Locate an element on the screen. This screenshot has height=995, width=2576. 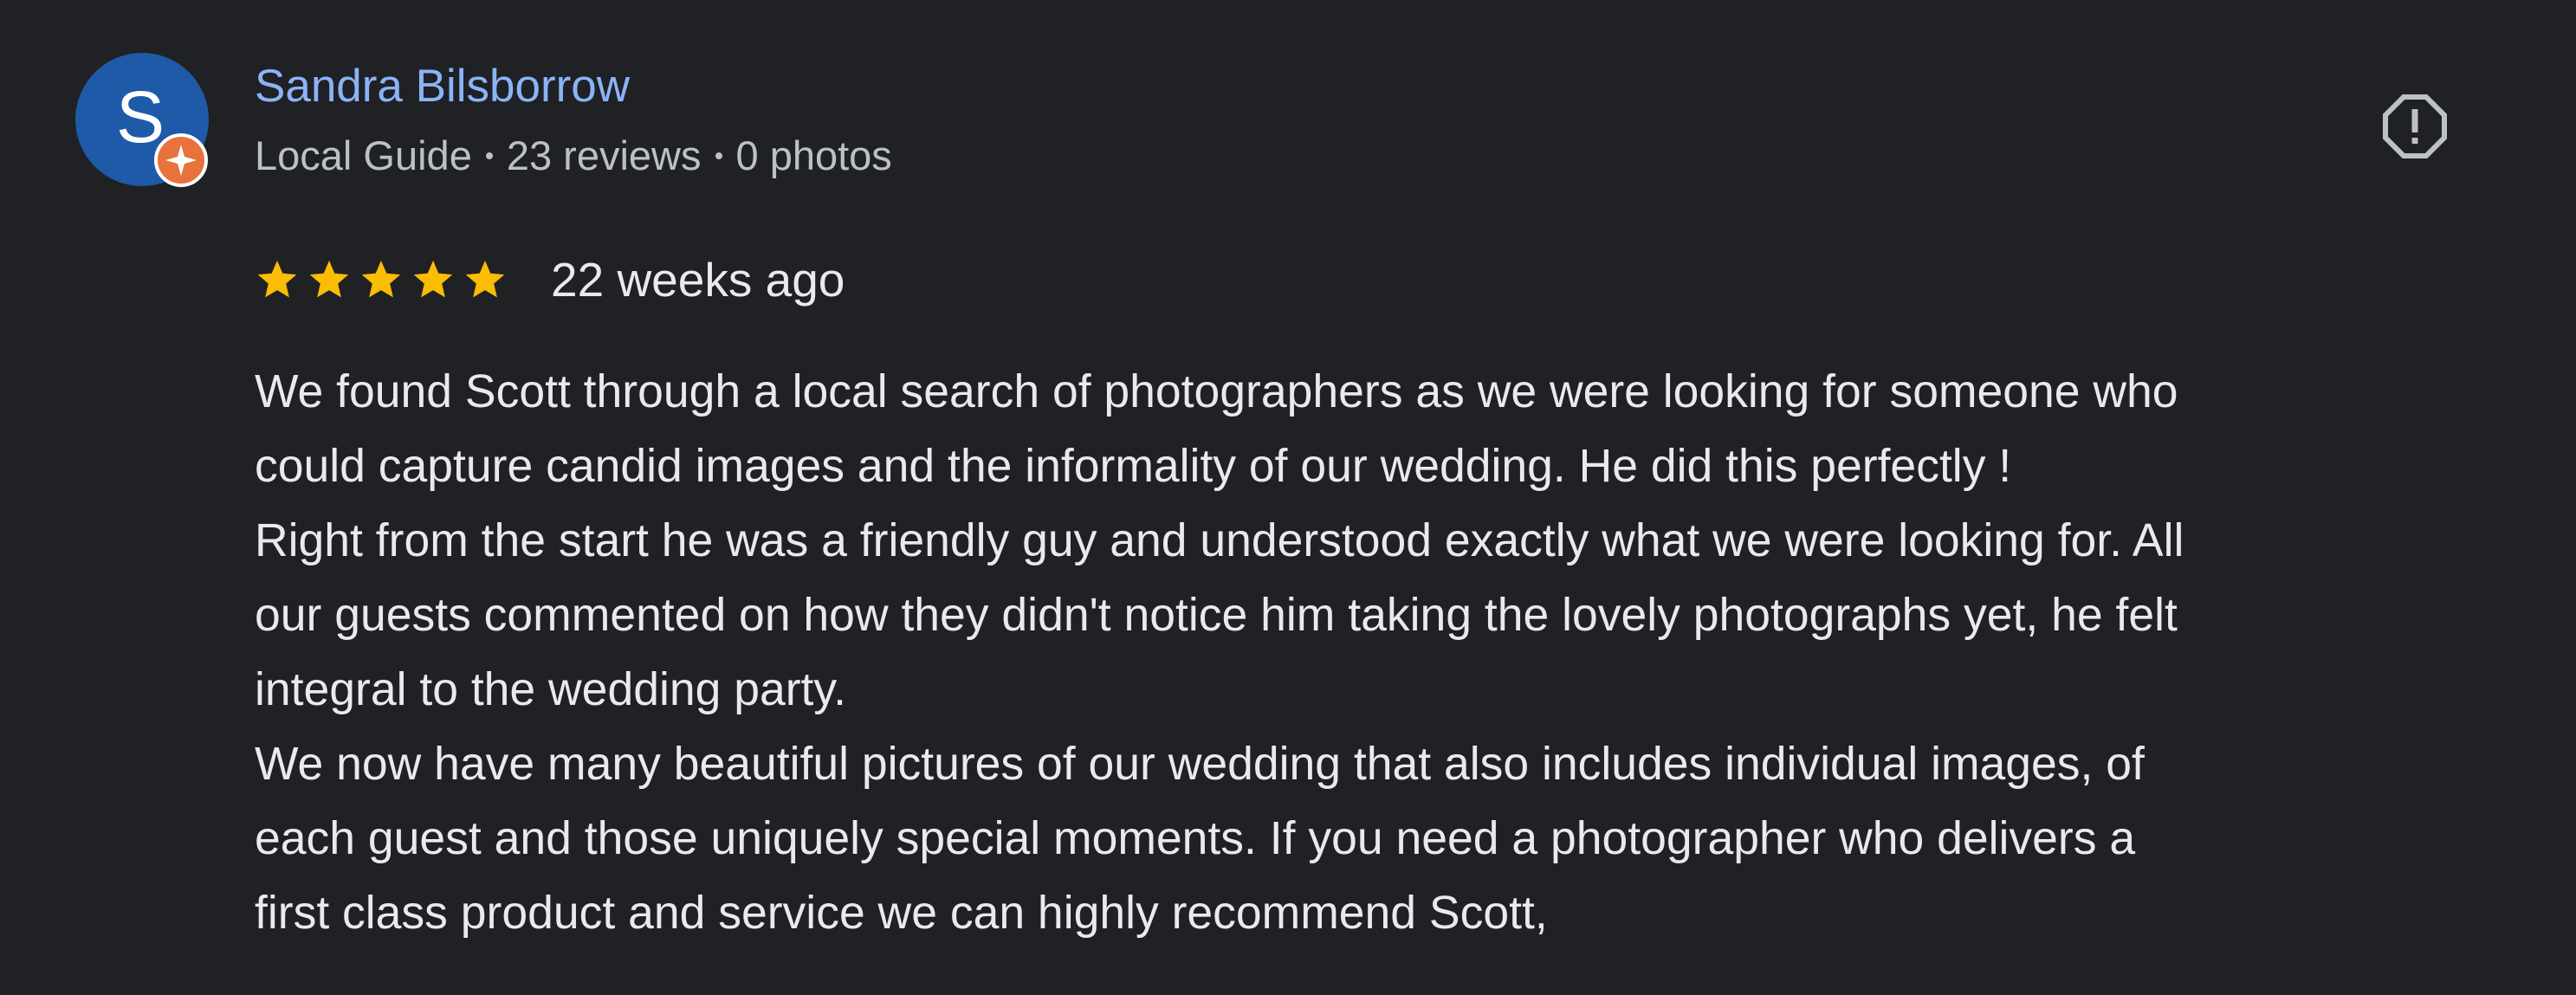
reviewer-meta: Local Guide 23 reviews 0 photos is located at coordinates (573, 156).